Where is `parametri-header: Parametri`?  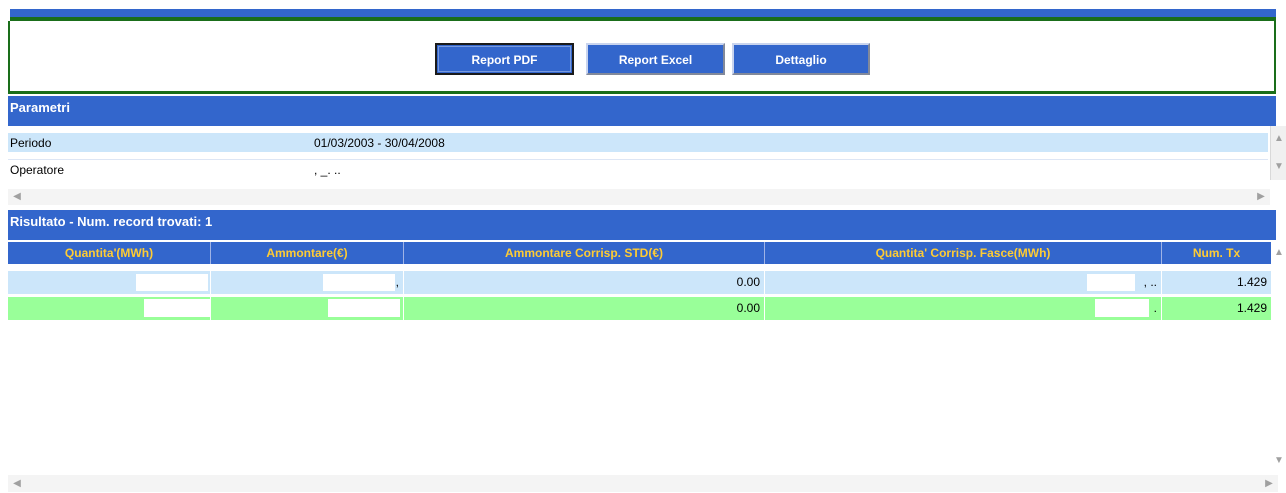
parametri-header: Parametri is located at coordinates (642, 111).